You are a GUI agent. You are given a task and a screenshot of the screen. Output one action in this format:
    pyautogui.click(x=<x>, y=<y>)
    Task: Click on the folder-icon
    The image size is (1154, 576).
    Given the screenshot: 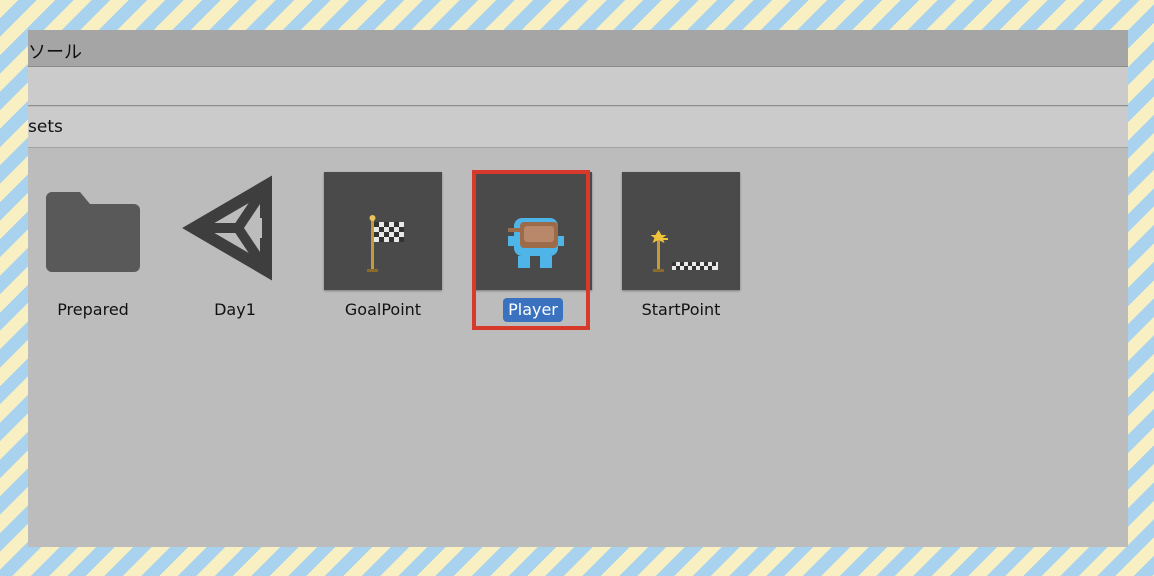 What is the action you would take?
    pyautogui.click(x=93, y=231)
    